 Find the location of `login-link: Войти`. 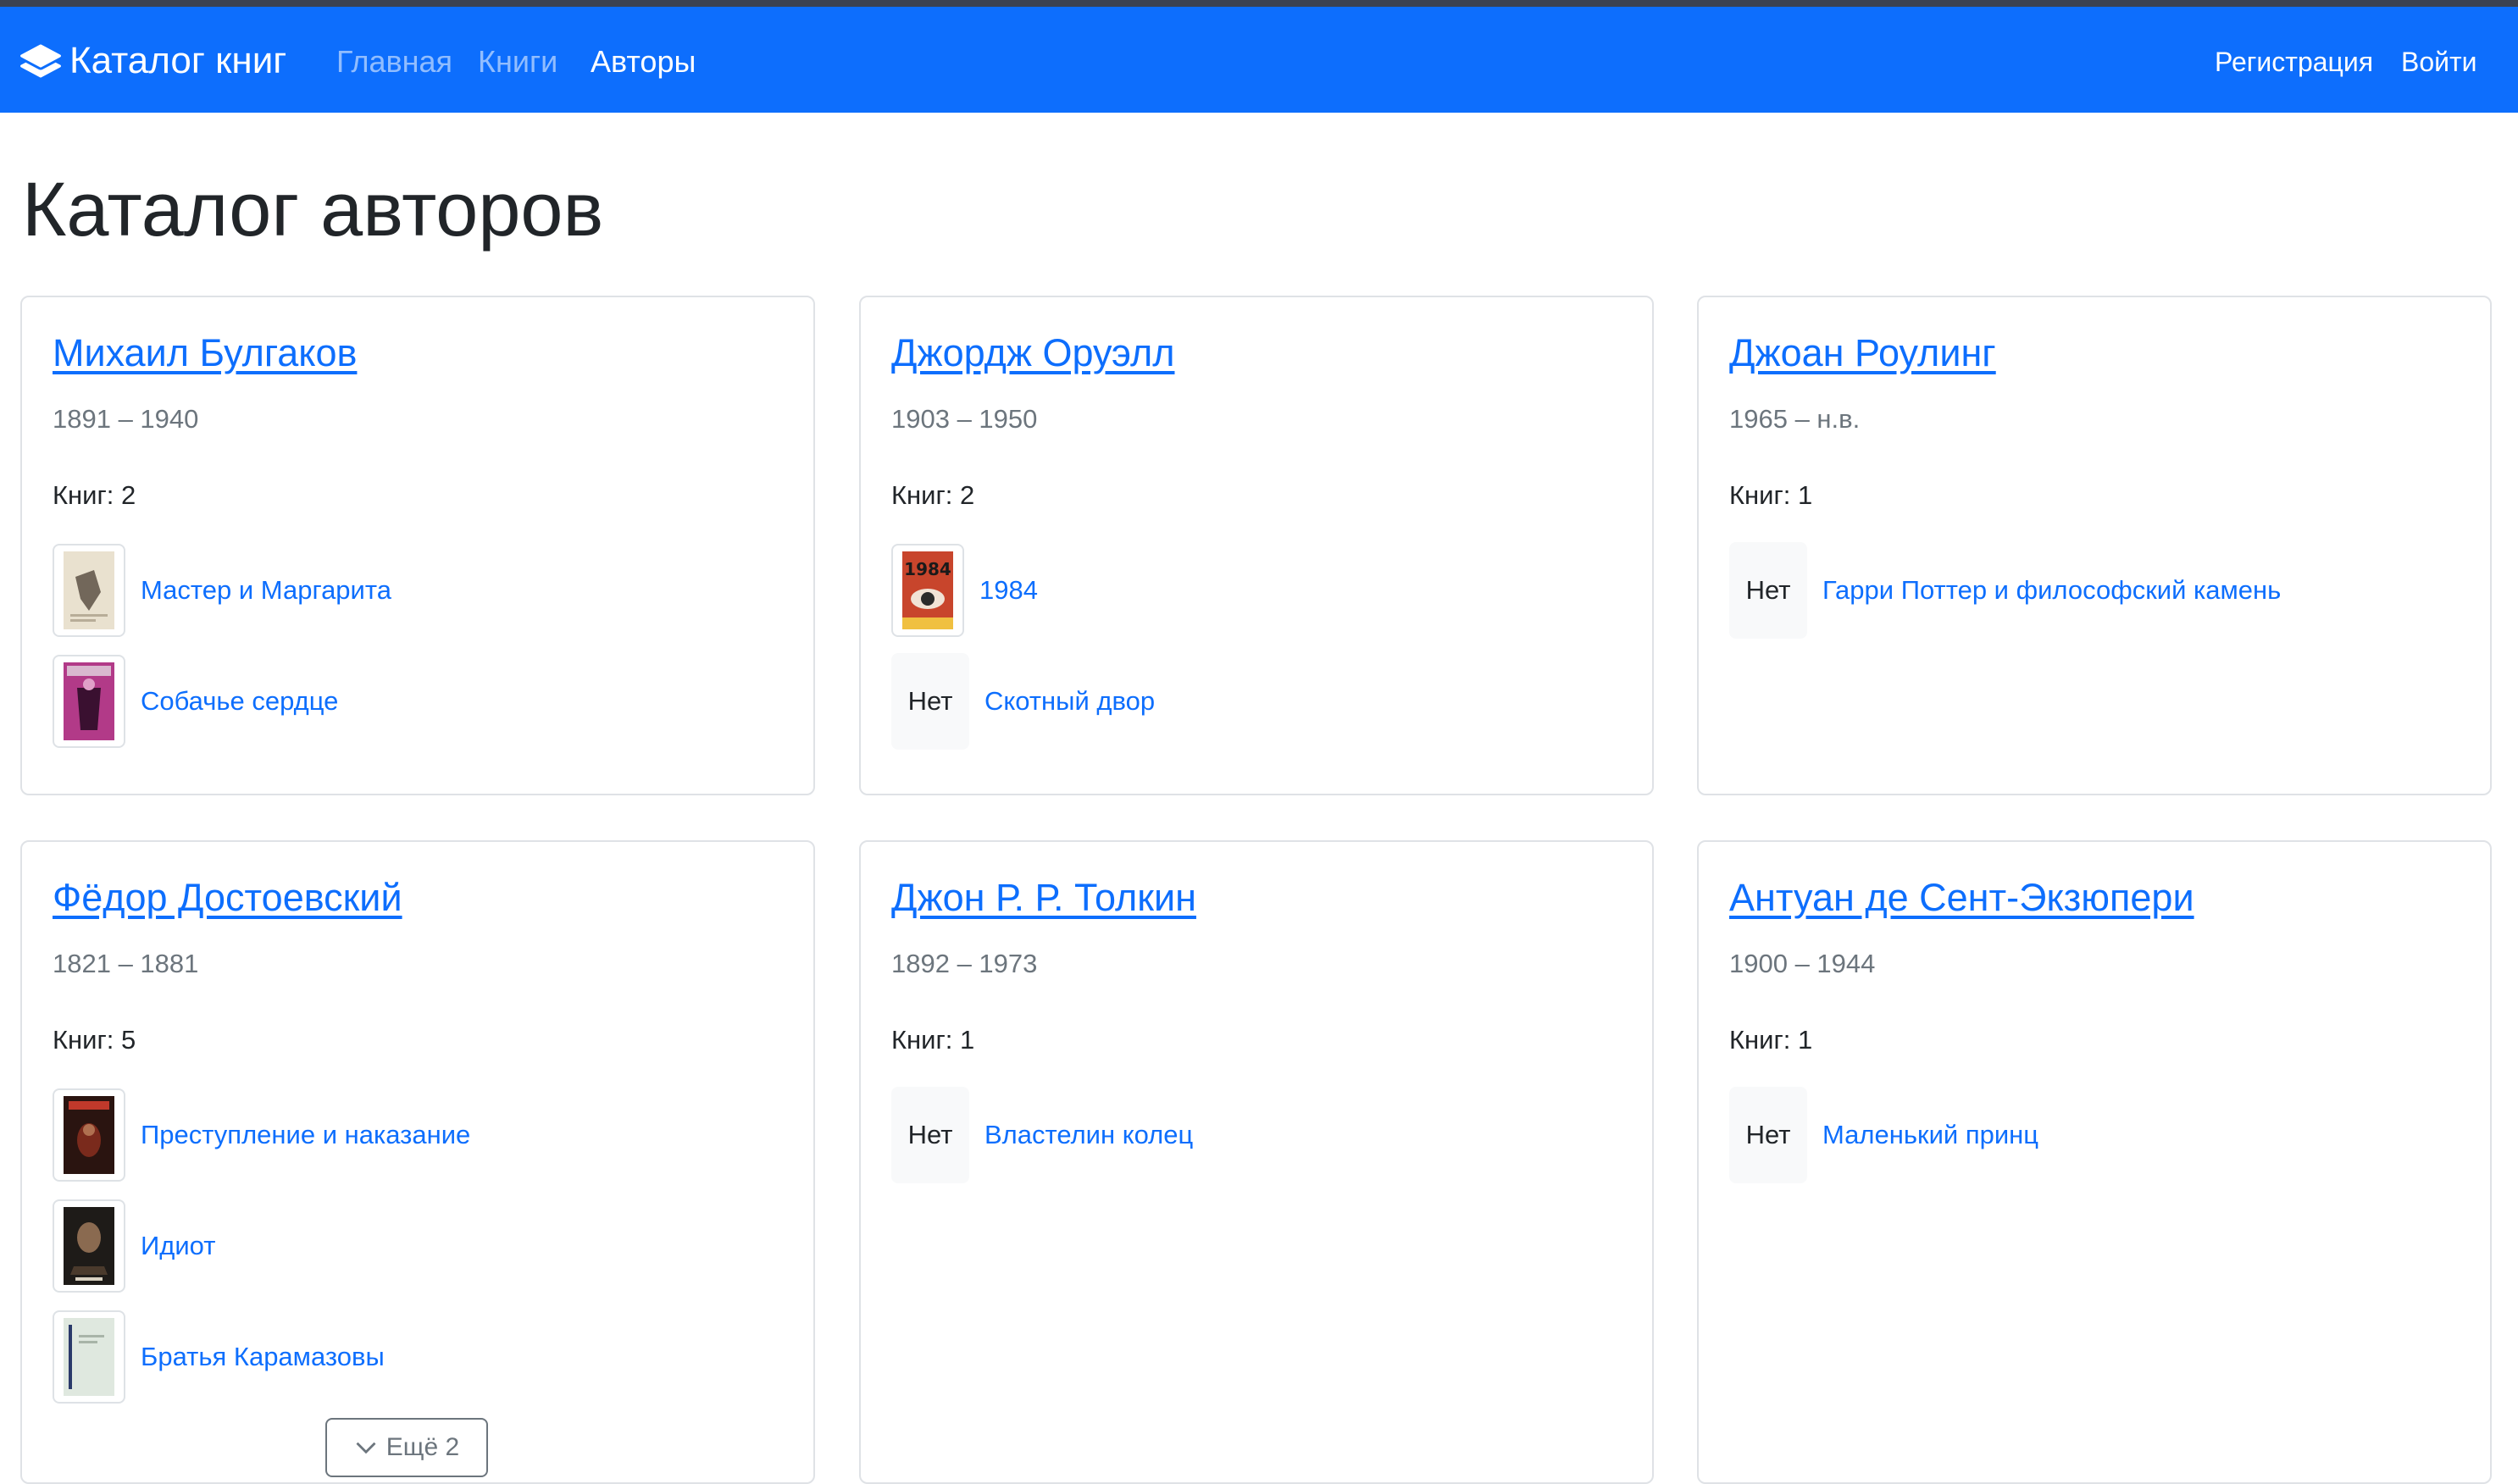

login-link: Войти is located at coordinates (2439, 62).